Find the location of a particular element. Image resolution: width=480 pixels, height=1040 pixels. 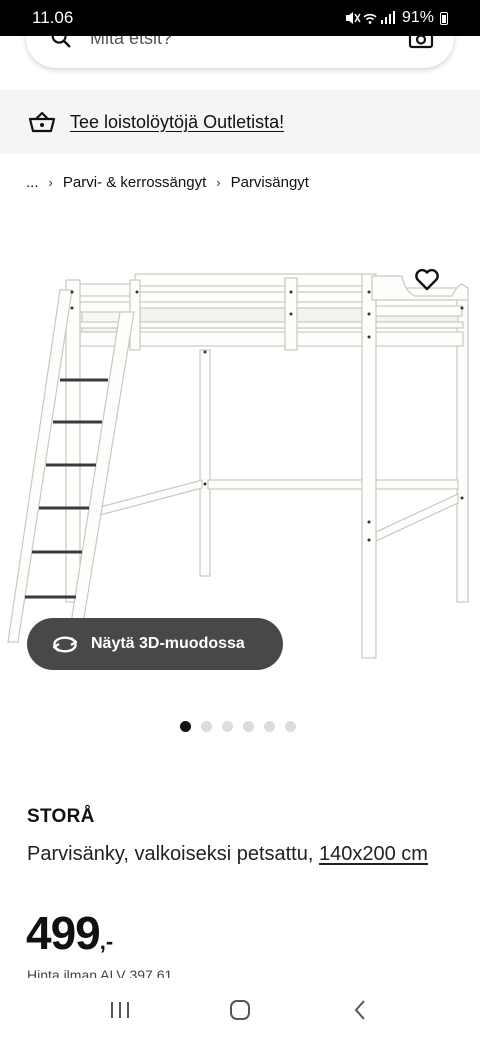

product-price: 499 ,- is located at coordinates (69, 933).